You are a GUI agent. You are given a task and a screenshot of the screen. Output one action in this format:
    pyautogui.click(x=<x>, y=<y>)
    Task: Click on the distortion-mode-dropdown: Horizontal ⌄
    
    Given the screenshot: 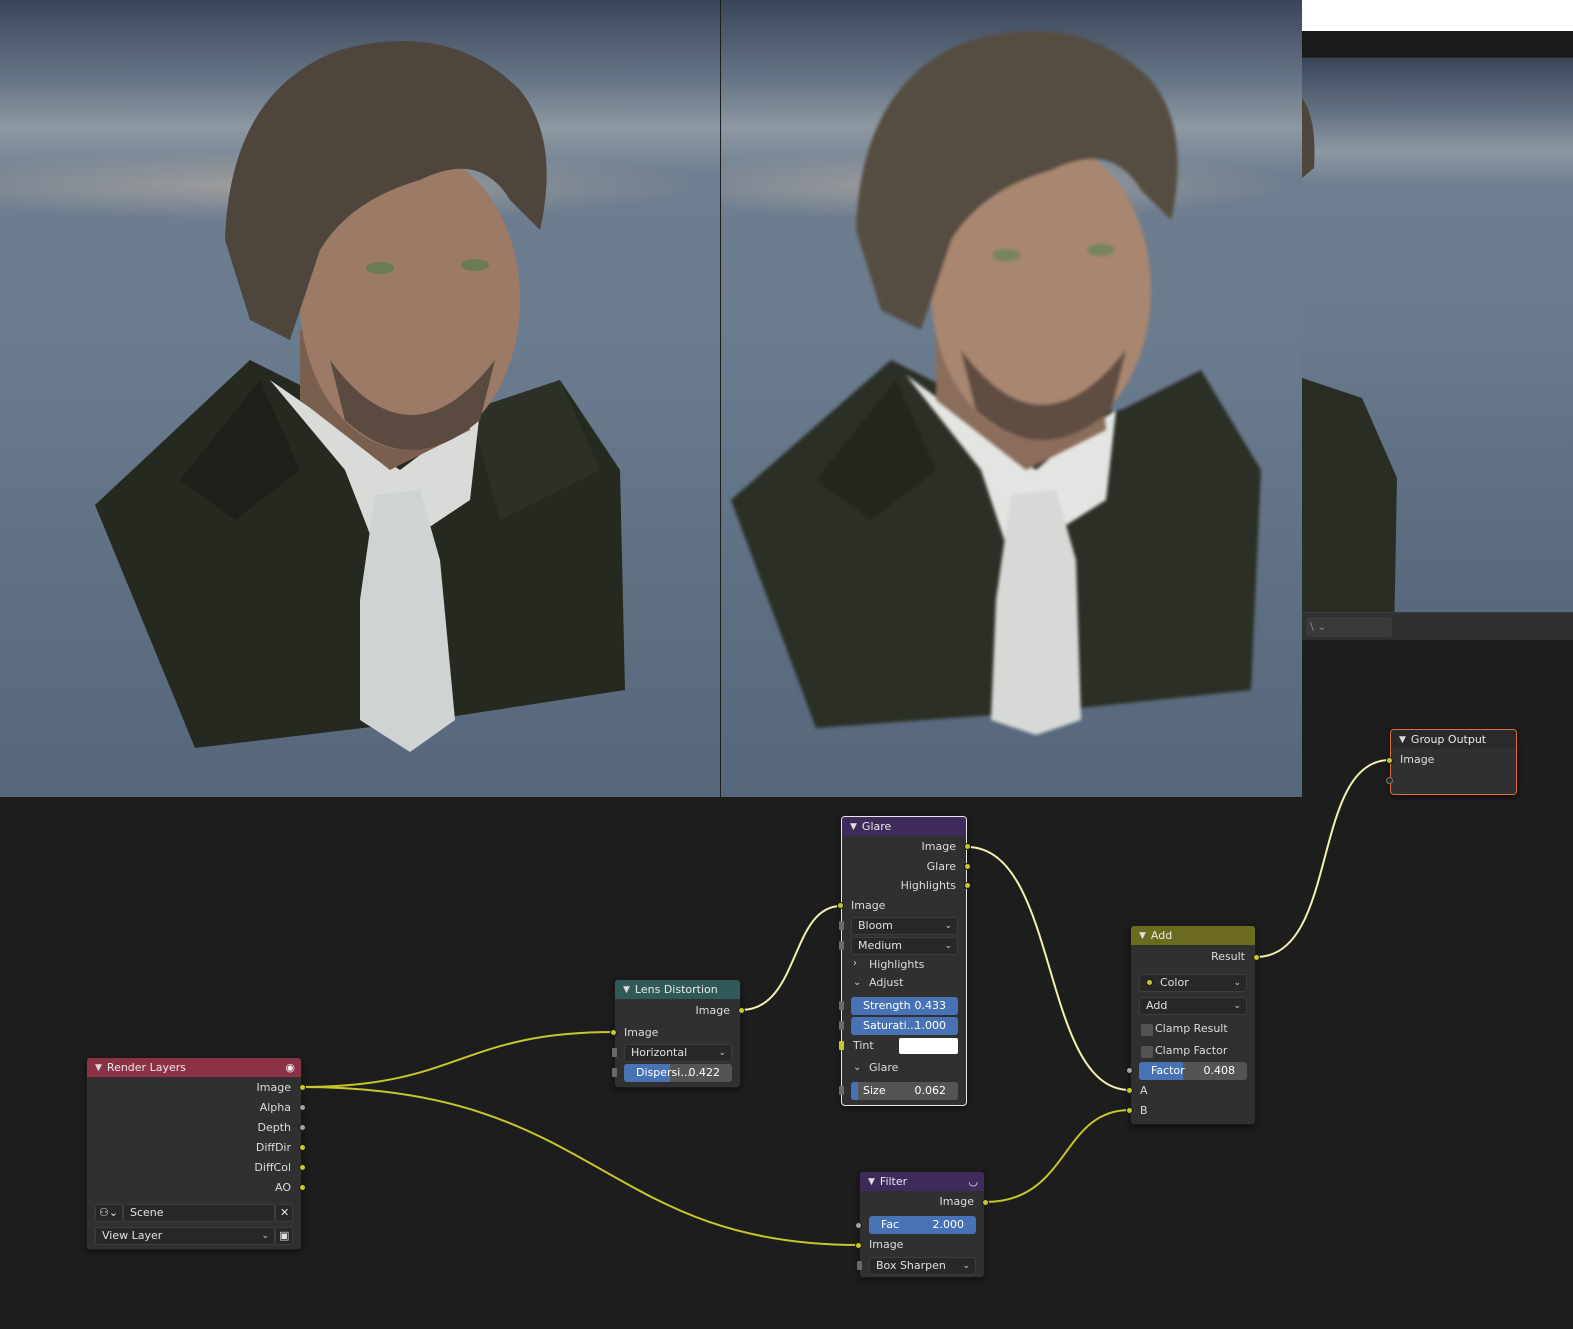 What is the action you would take?
    pyautogui.click(x=678, y=1053)
    